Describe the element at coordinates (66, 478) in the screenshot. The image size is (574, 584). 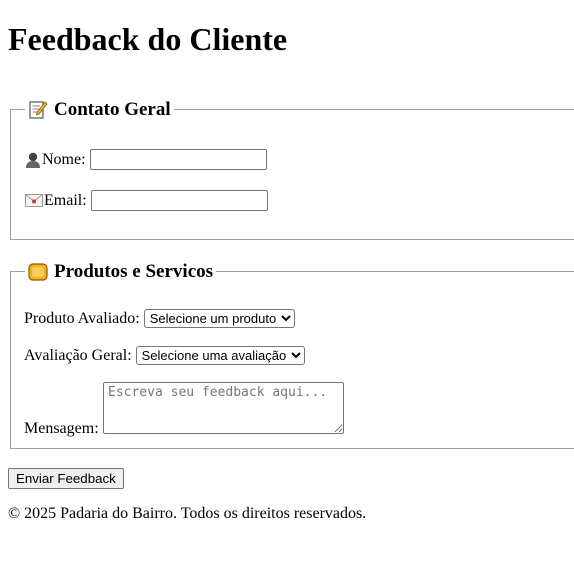
I see `submit-button: Enviar Feedback` at that location.